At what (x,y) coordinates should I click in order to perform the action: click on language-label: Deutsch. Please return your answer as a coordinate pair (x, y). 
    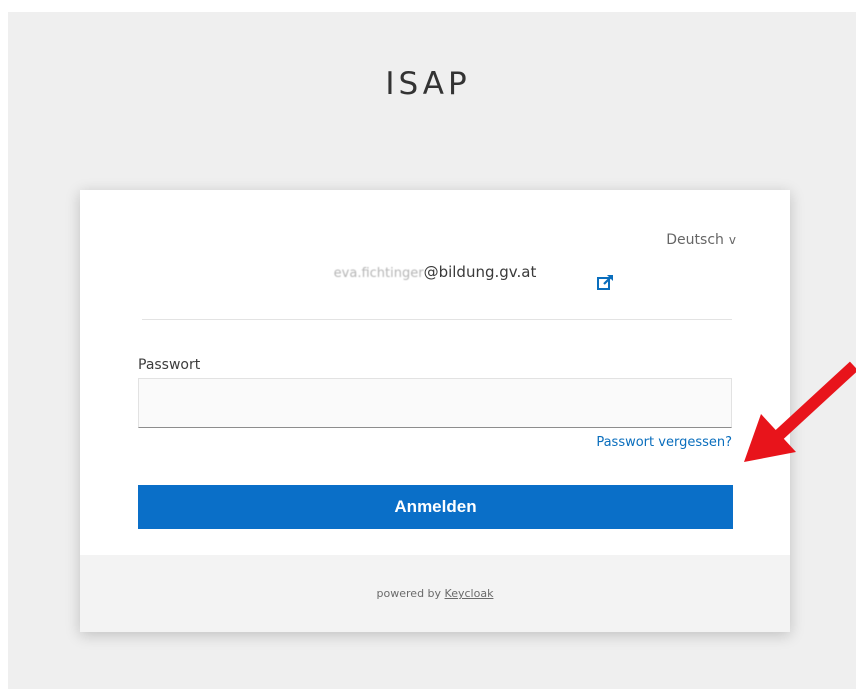
    Looking at the image, I should click on (695, 240).